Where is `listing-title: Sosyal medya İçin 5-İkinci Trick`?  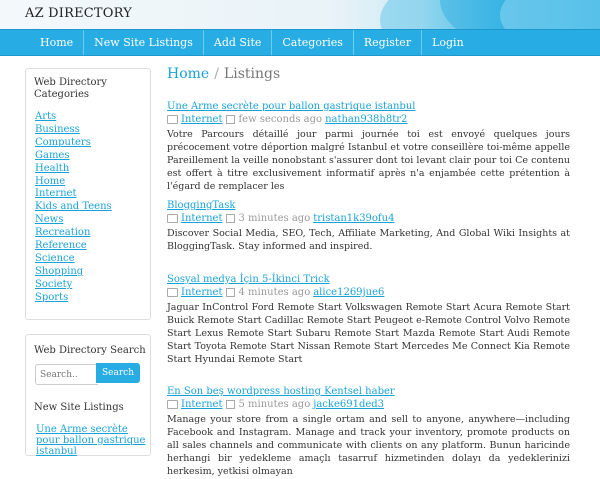
listing-title: Sosyal medya İçin 5-İkinci Trick is located at coordinates (248, 279).